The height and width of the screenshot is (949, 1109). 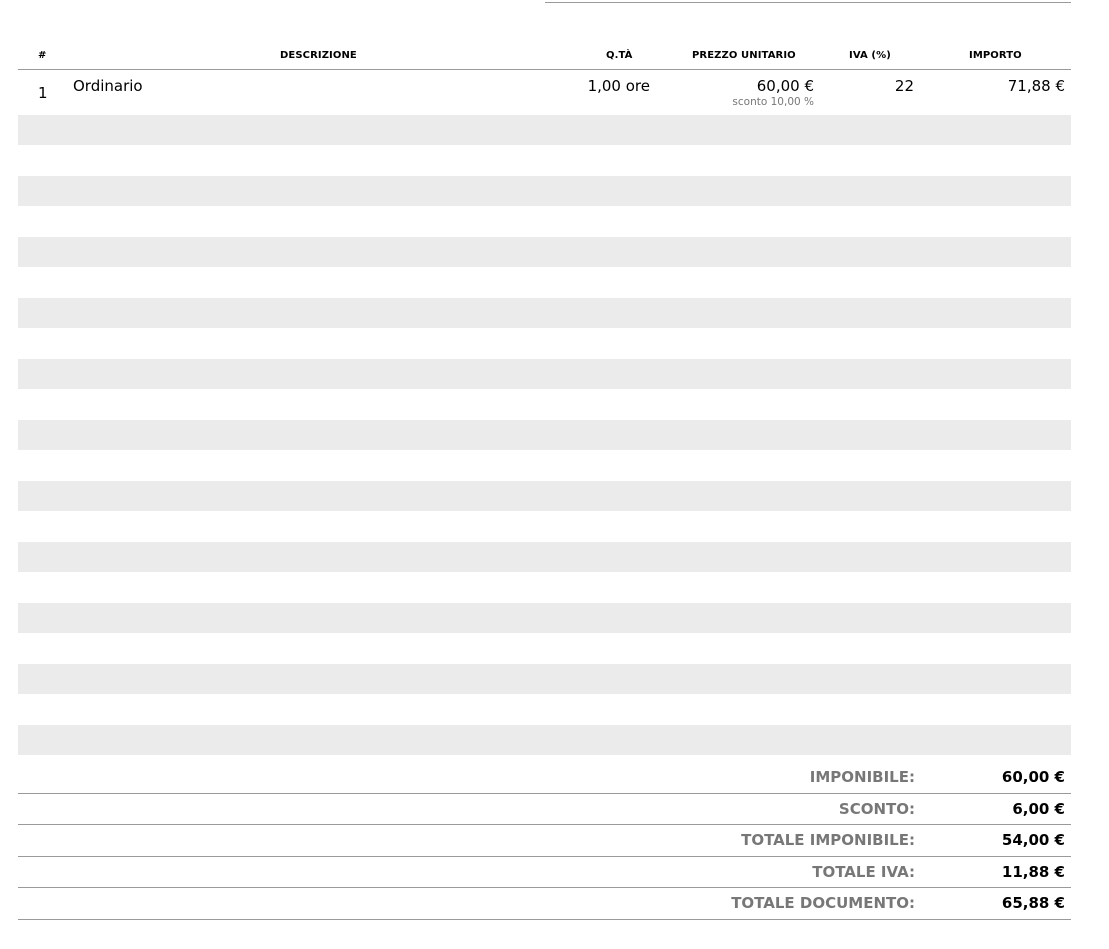 I want to click on total-label: IMPONIBILE:, so click(x=862, y=777).